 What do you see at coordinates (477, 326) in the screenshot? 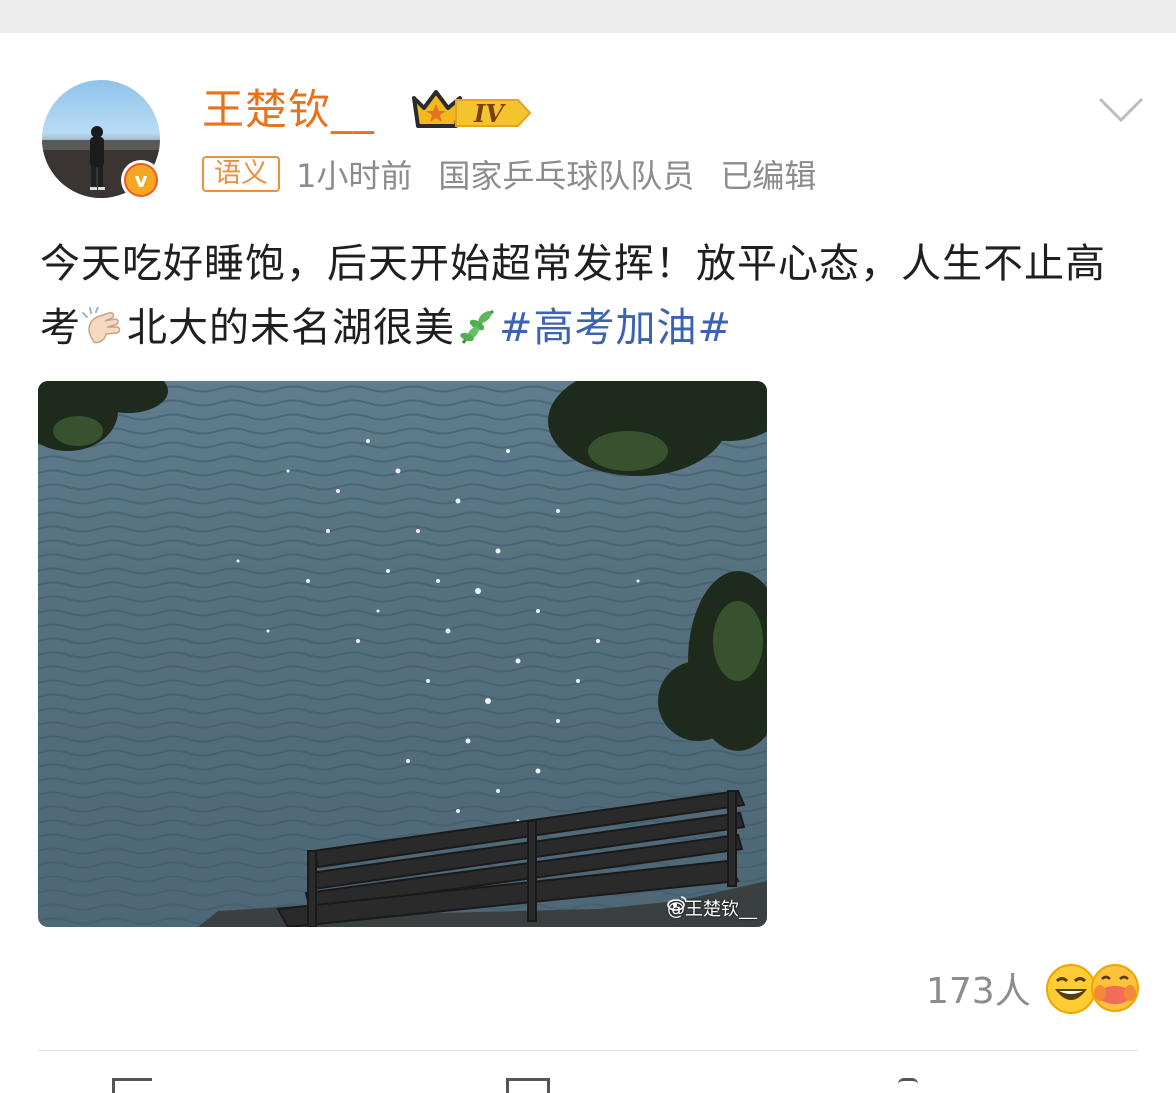
I see `herb-emoji-icon` at bounding box center [477, 326].